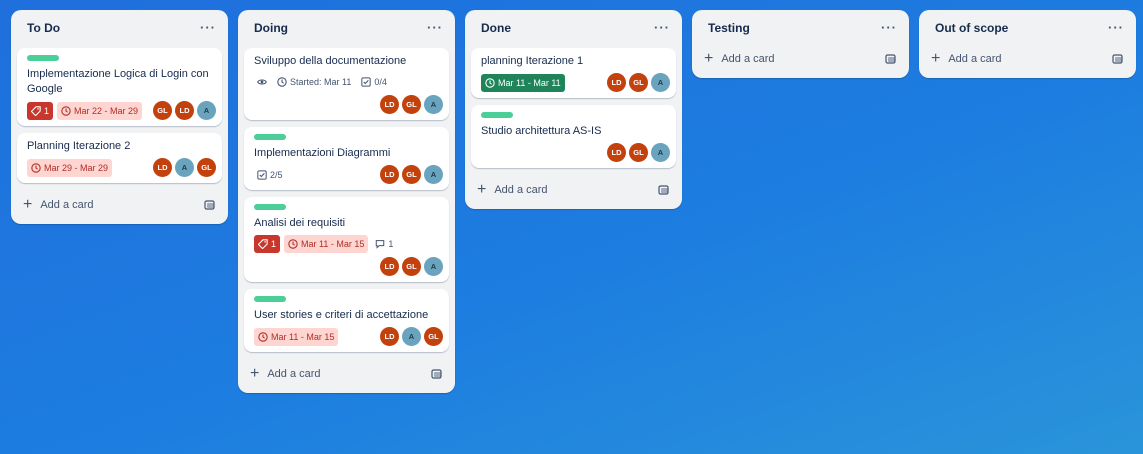 The image size is (1143, 454). What do you see at coordinates (119, 28) in the screenshot?
I see `list-header: To Do ···` at bounding box center [119, 28].